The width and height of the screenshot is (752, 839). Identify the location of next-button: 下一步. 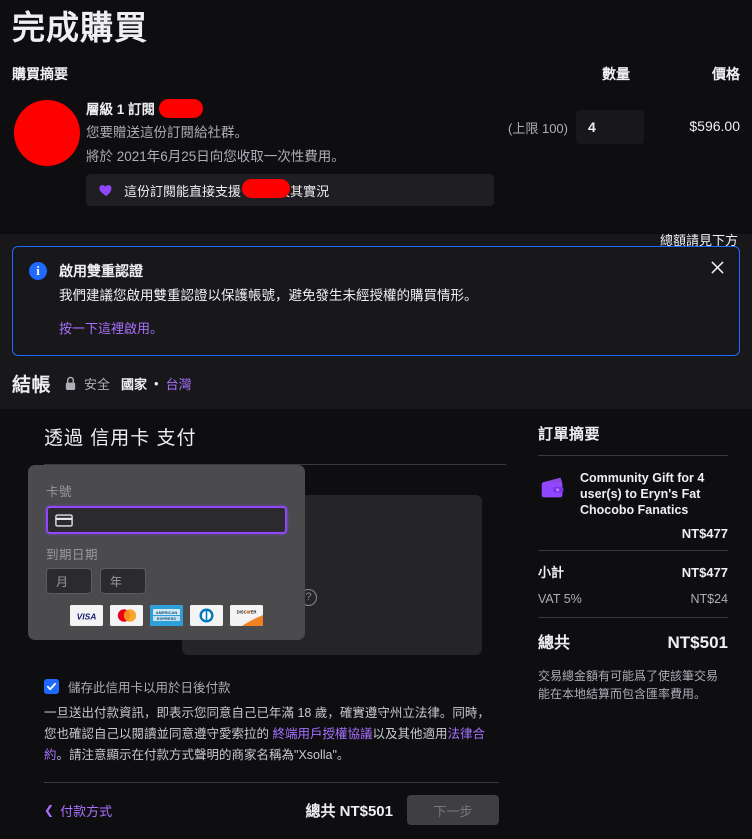
(453, 810).